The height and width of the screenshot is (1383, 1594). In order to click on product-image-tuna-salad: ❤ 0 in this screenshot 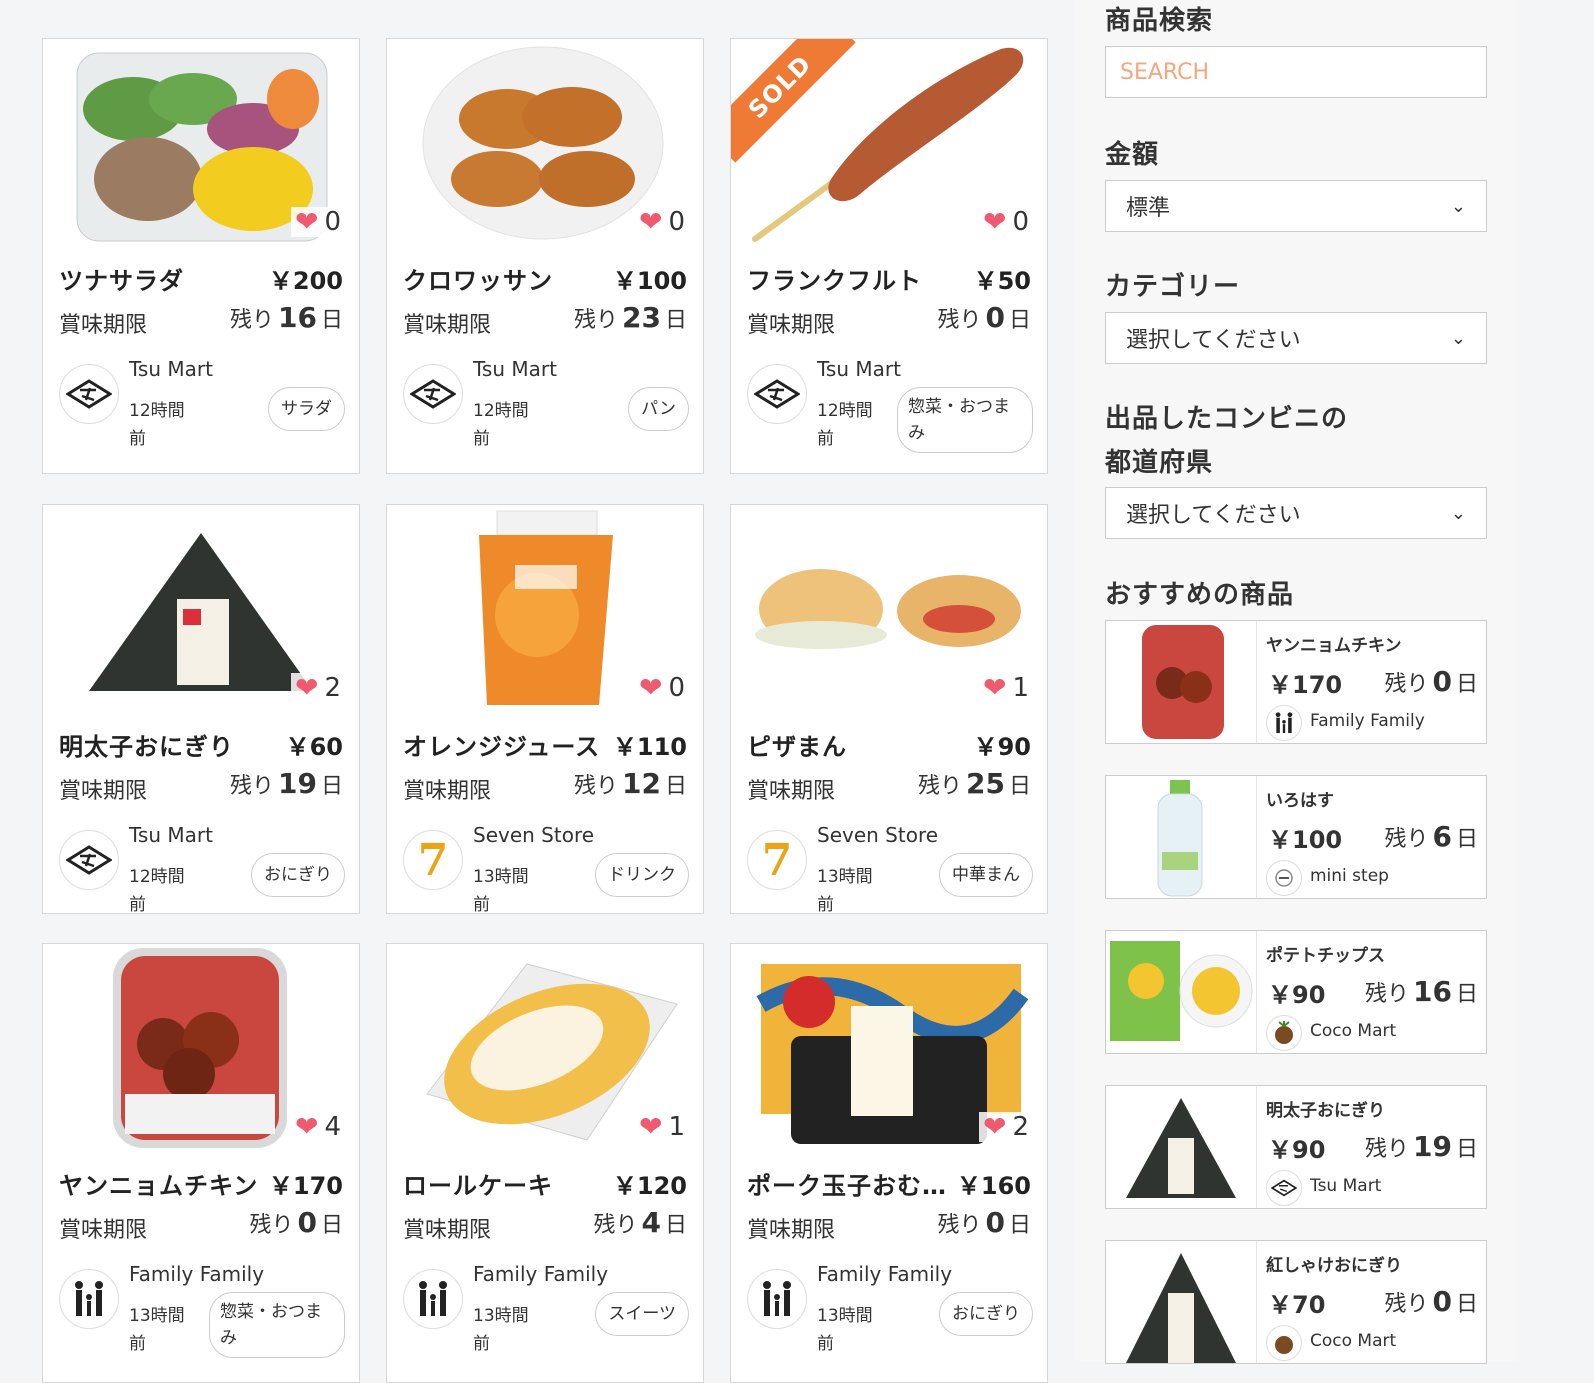, I will do `click(201, 142)`.